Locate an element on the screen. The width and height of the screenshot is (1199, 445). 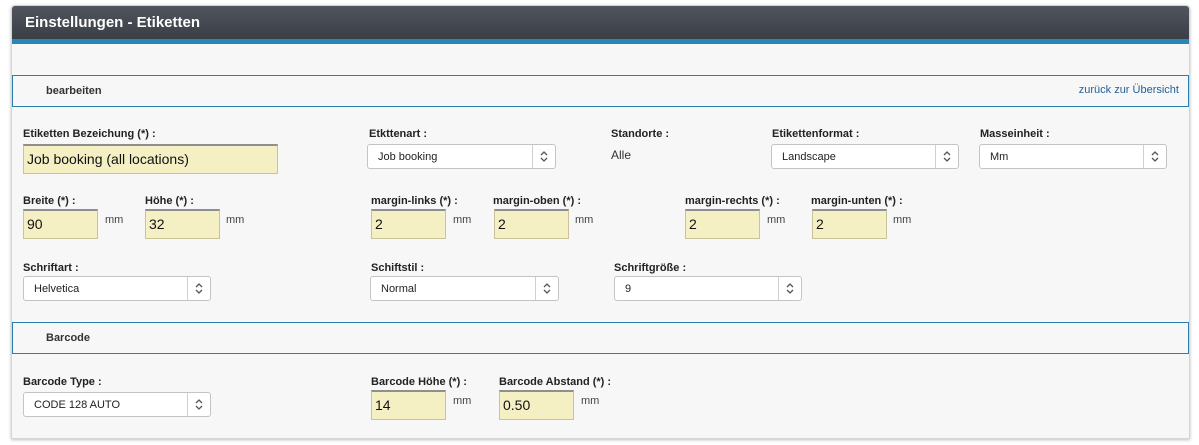
page-title: Einstellungen - Etiketten is located at coordinates (113, 22).